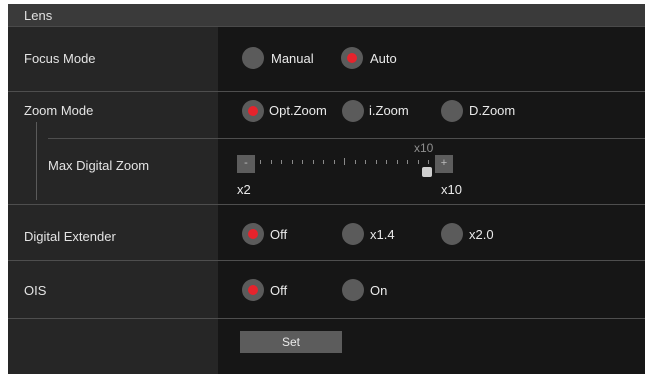  I want to click on digital-extender-label: Digital Extender, so click(70, 236).